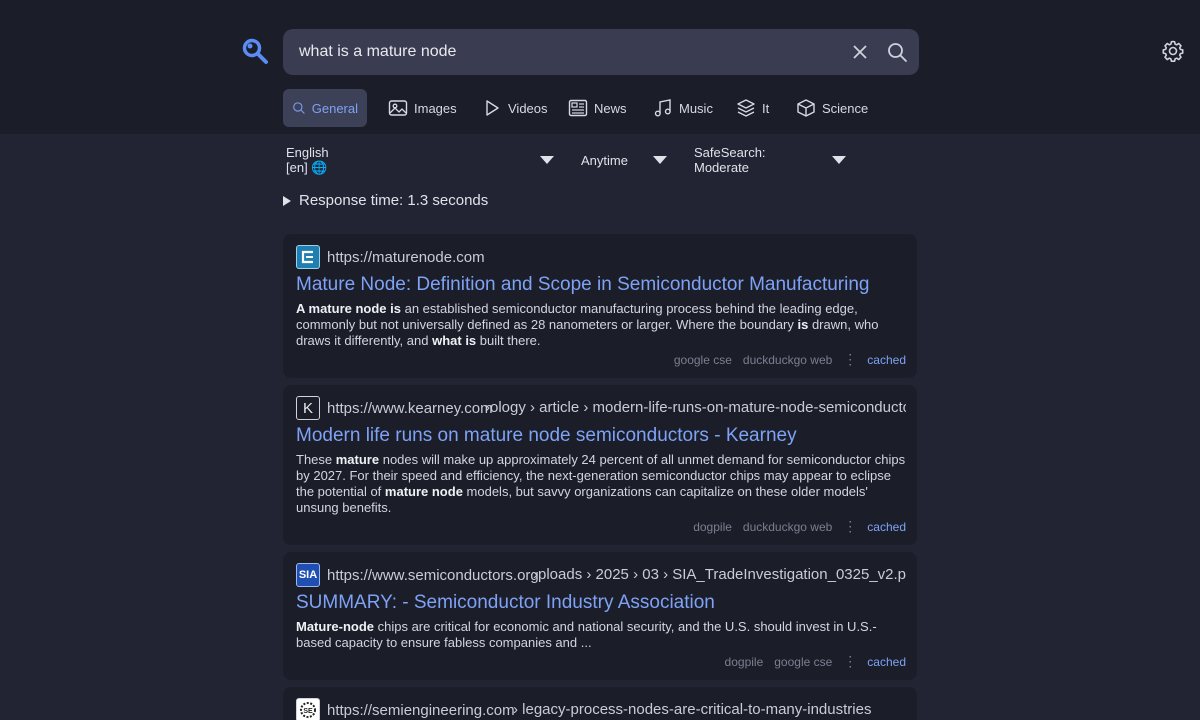 This screenshot has width=1200, height=720. I want to click on play-icon, so click(492, 108).